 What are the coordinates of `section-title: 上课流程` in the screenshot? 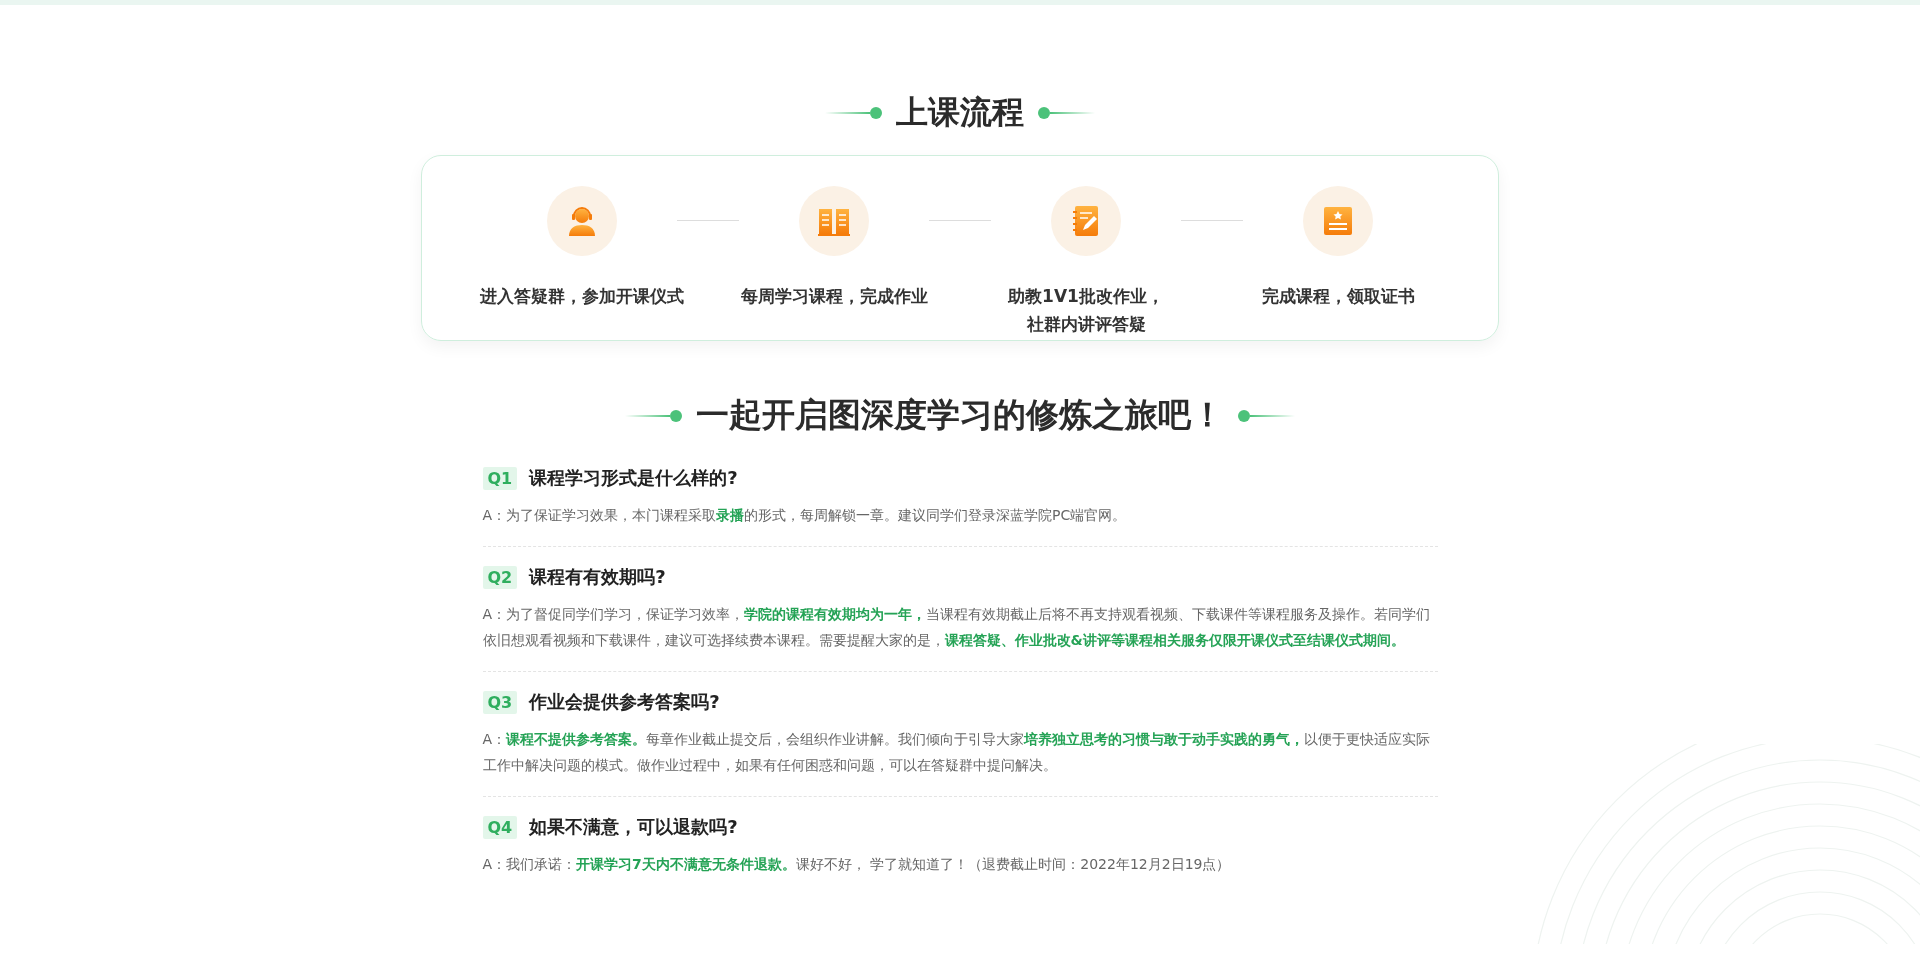 It's located at (960, 112).